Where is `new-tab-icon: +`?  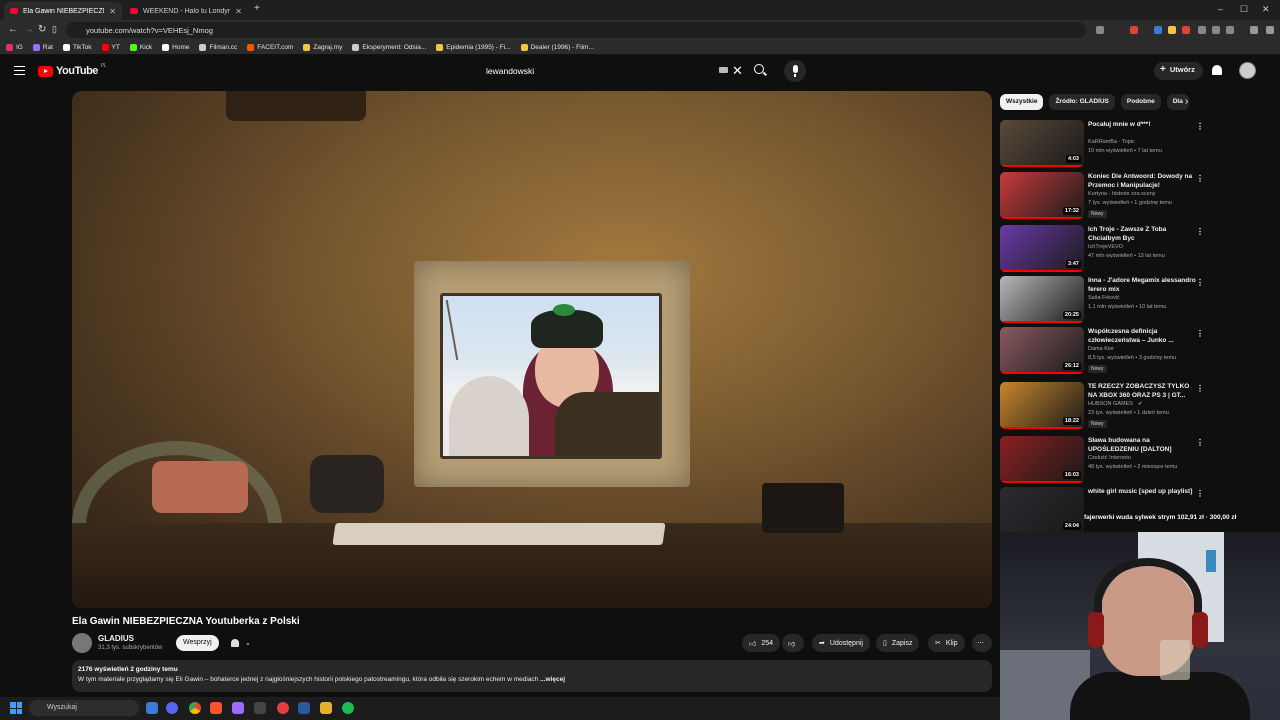
new-tab-icon: + is located at coordinates (257, 8).